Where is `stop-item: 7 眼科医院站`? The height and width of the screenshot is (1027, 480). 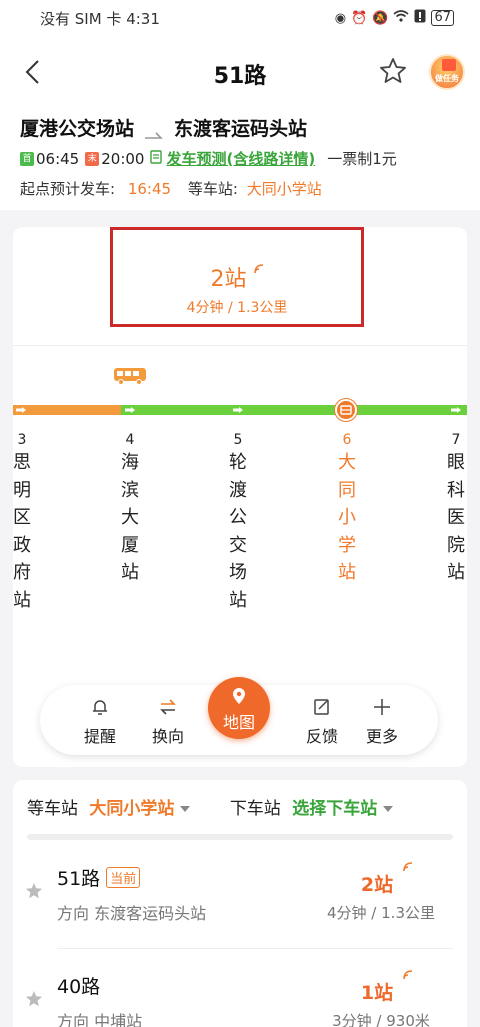
stop-item: 7 眼科医院站 is located at coordinates (456, 509).